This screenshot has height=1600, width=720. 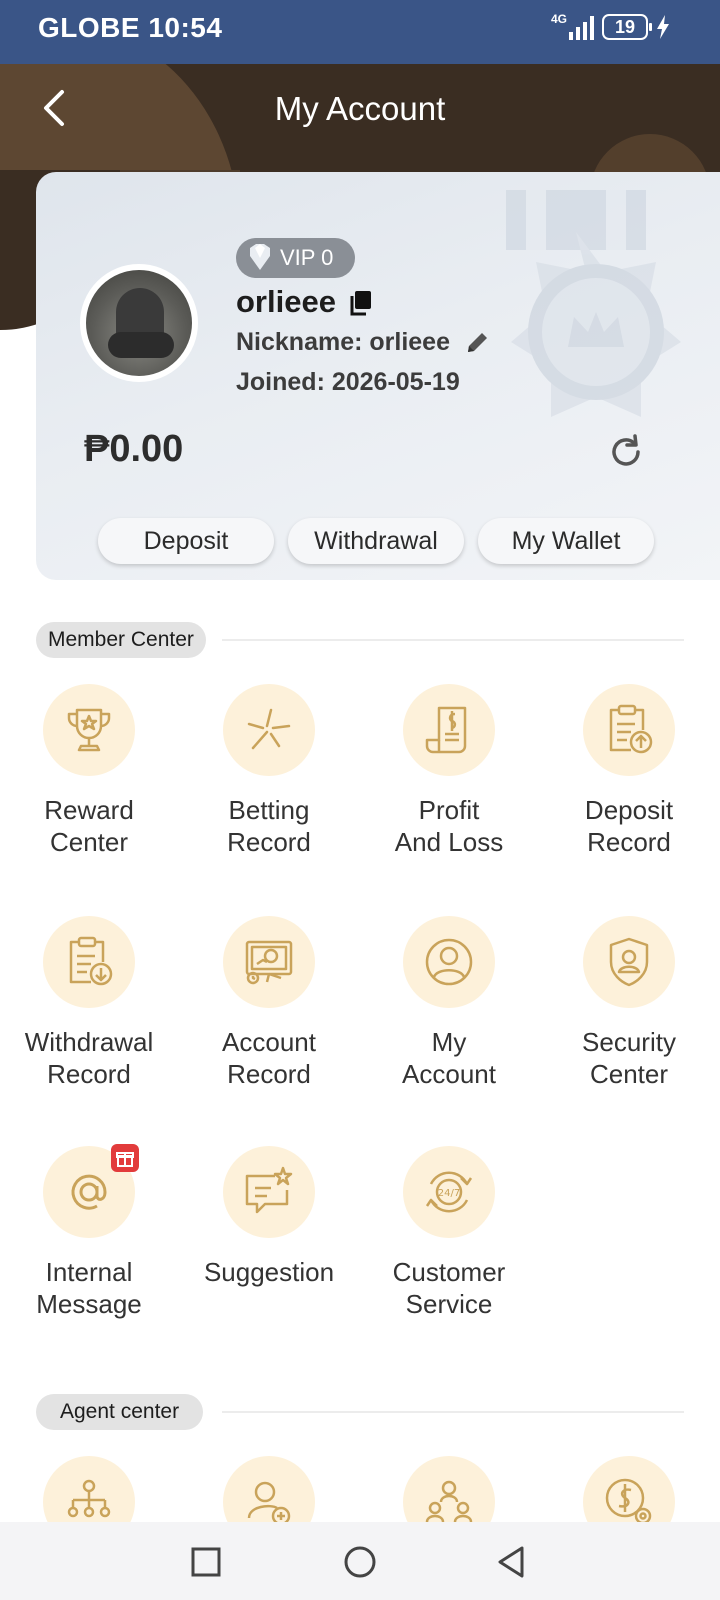 What do you see at coordinates (446, 730) in the screenshot?
I see `receipt-dollar-icon` at bounding box center [446, 730].